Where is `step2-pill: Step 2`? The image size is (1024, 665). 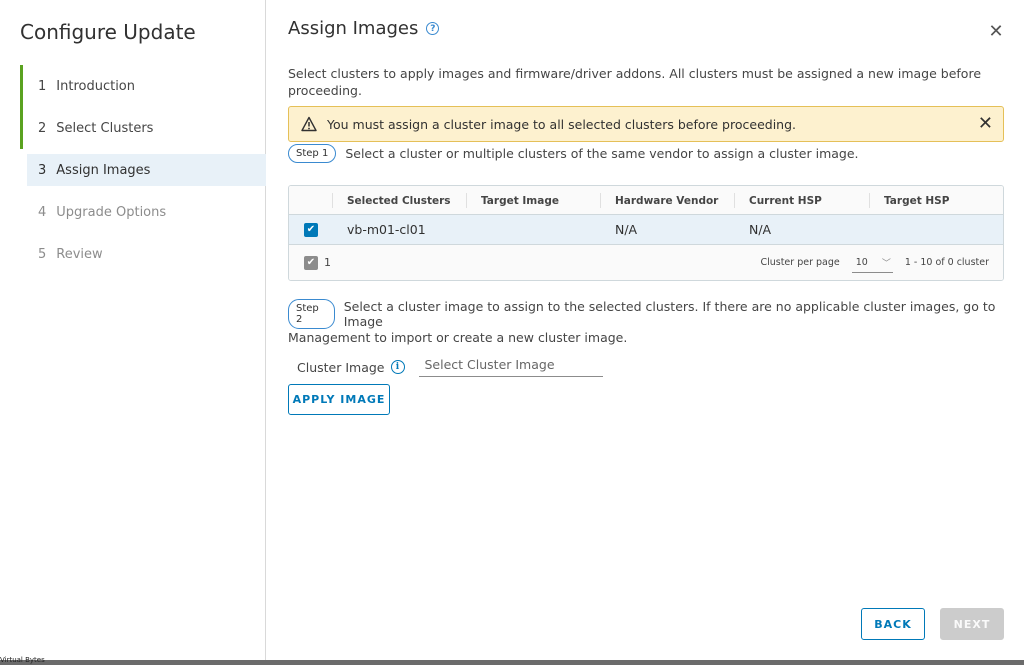
step2-pill: Step 2 is located at coordinates (311, 314).